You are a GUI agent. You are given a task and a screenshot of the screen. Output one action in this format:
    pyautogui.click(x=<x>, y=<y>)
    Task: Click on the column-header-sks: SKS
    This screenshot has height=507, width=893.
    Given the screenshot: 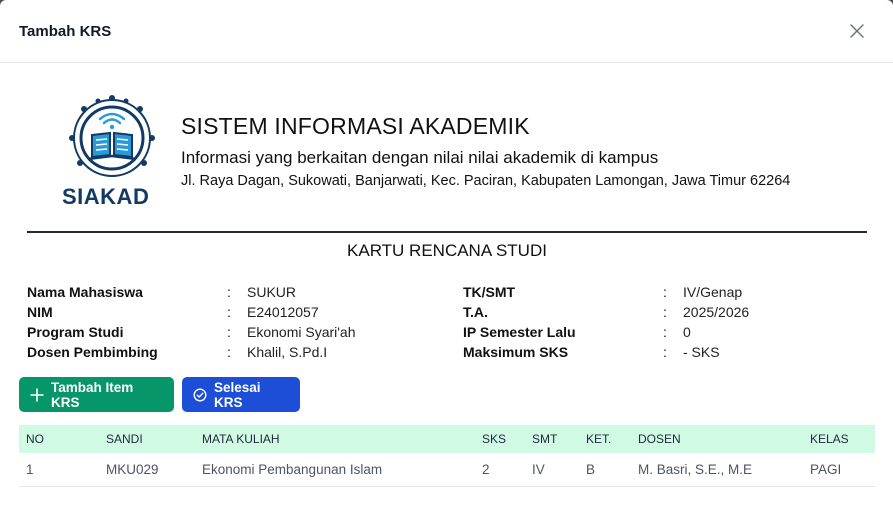 What is the action you would take?
    pyautogui.click(x=494, y=439)
    